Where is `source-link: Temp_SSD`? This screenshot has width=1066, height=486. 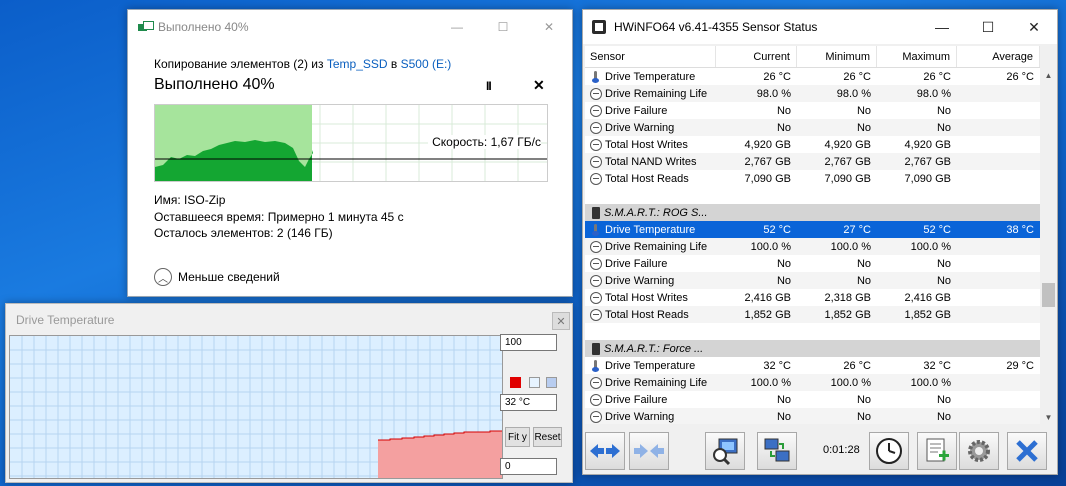
source-link: Temp_SSD is located at coordinates (357, 64).